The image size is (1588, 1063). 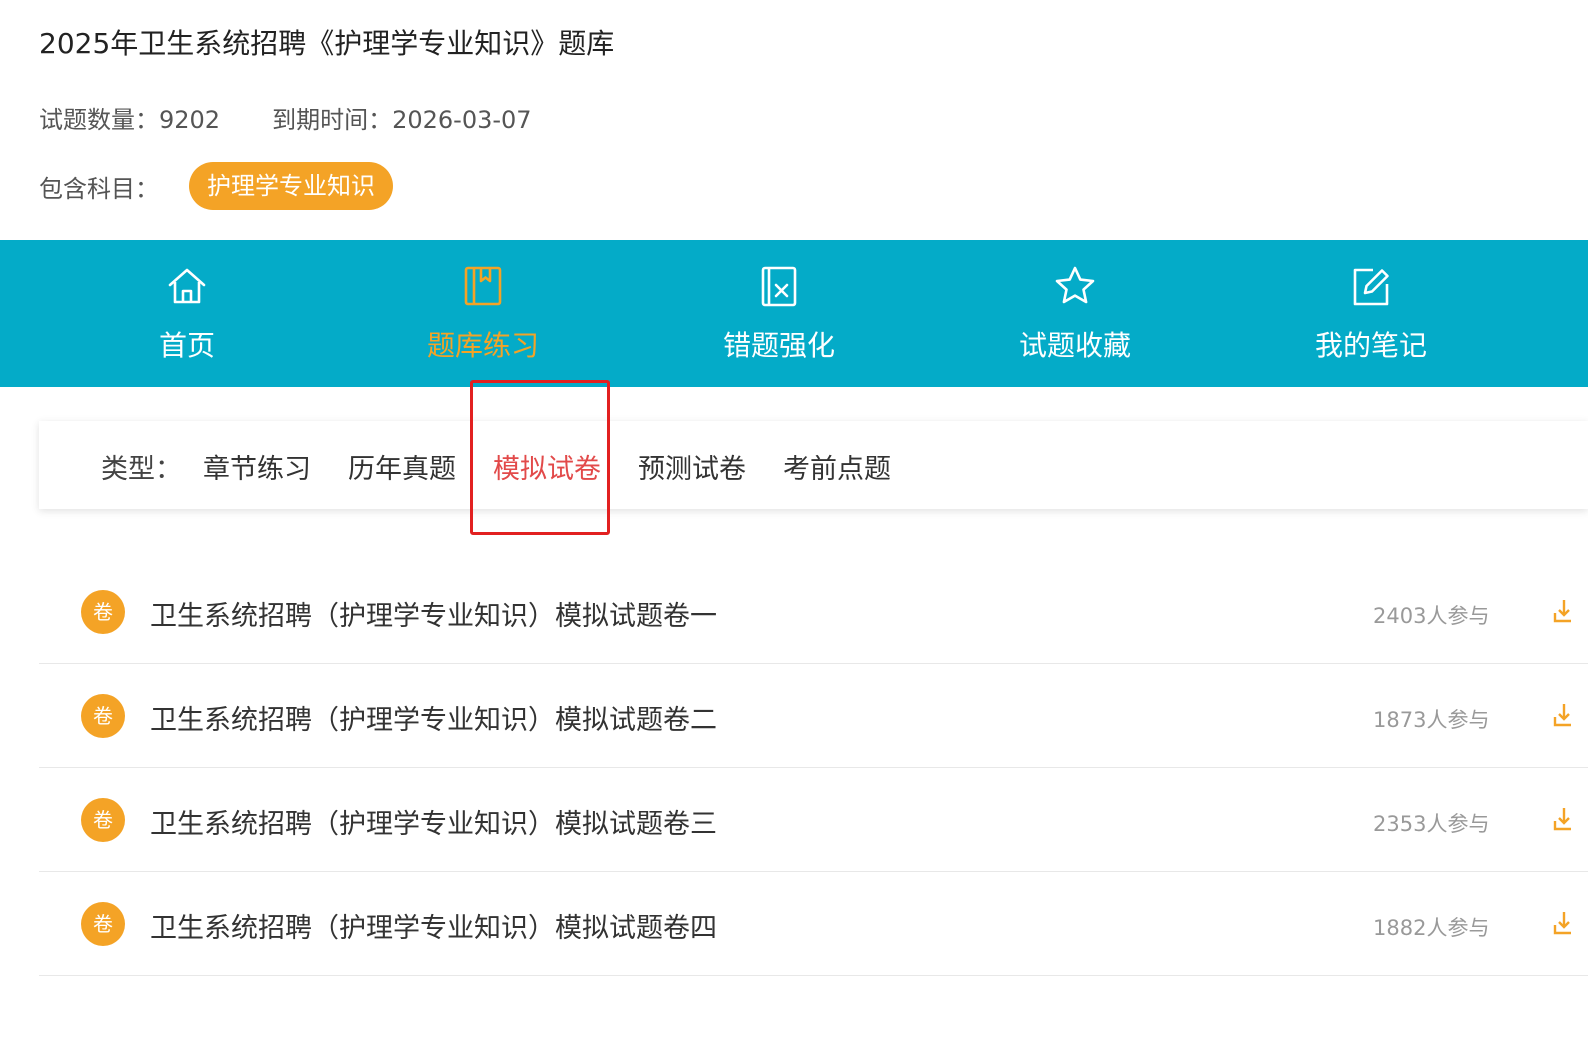 I want to click on expiry-date: 2026-03-07, so click(x=462, y=120).